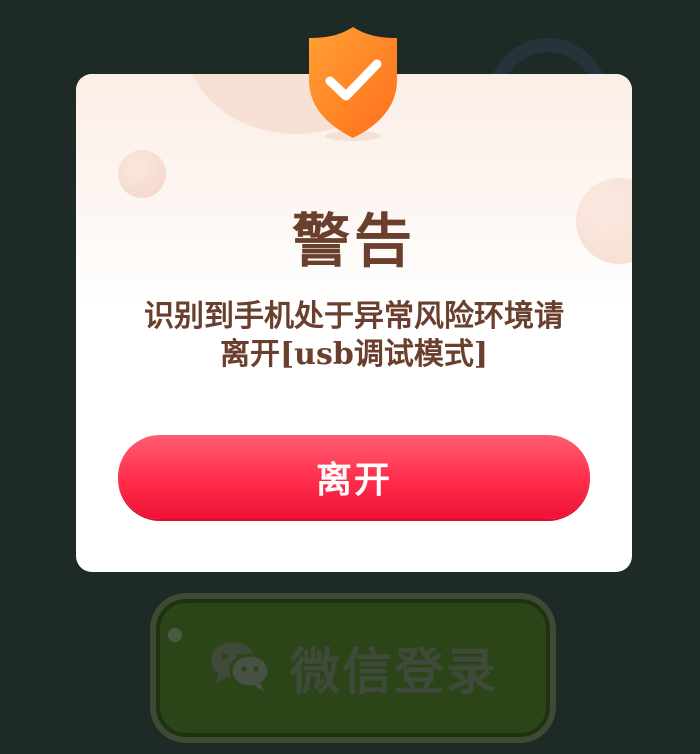 Image resolution: width=700 pixels, height=754 pixels. Describe the element at coordinates (354, 316) in the screenshot. I see `dialog-message-line: 识别到手机处于异常风险环境请` at that location.